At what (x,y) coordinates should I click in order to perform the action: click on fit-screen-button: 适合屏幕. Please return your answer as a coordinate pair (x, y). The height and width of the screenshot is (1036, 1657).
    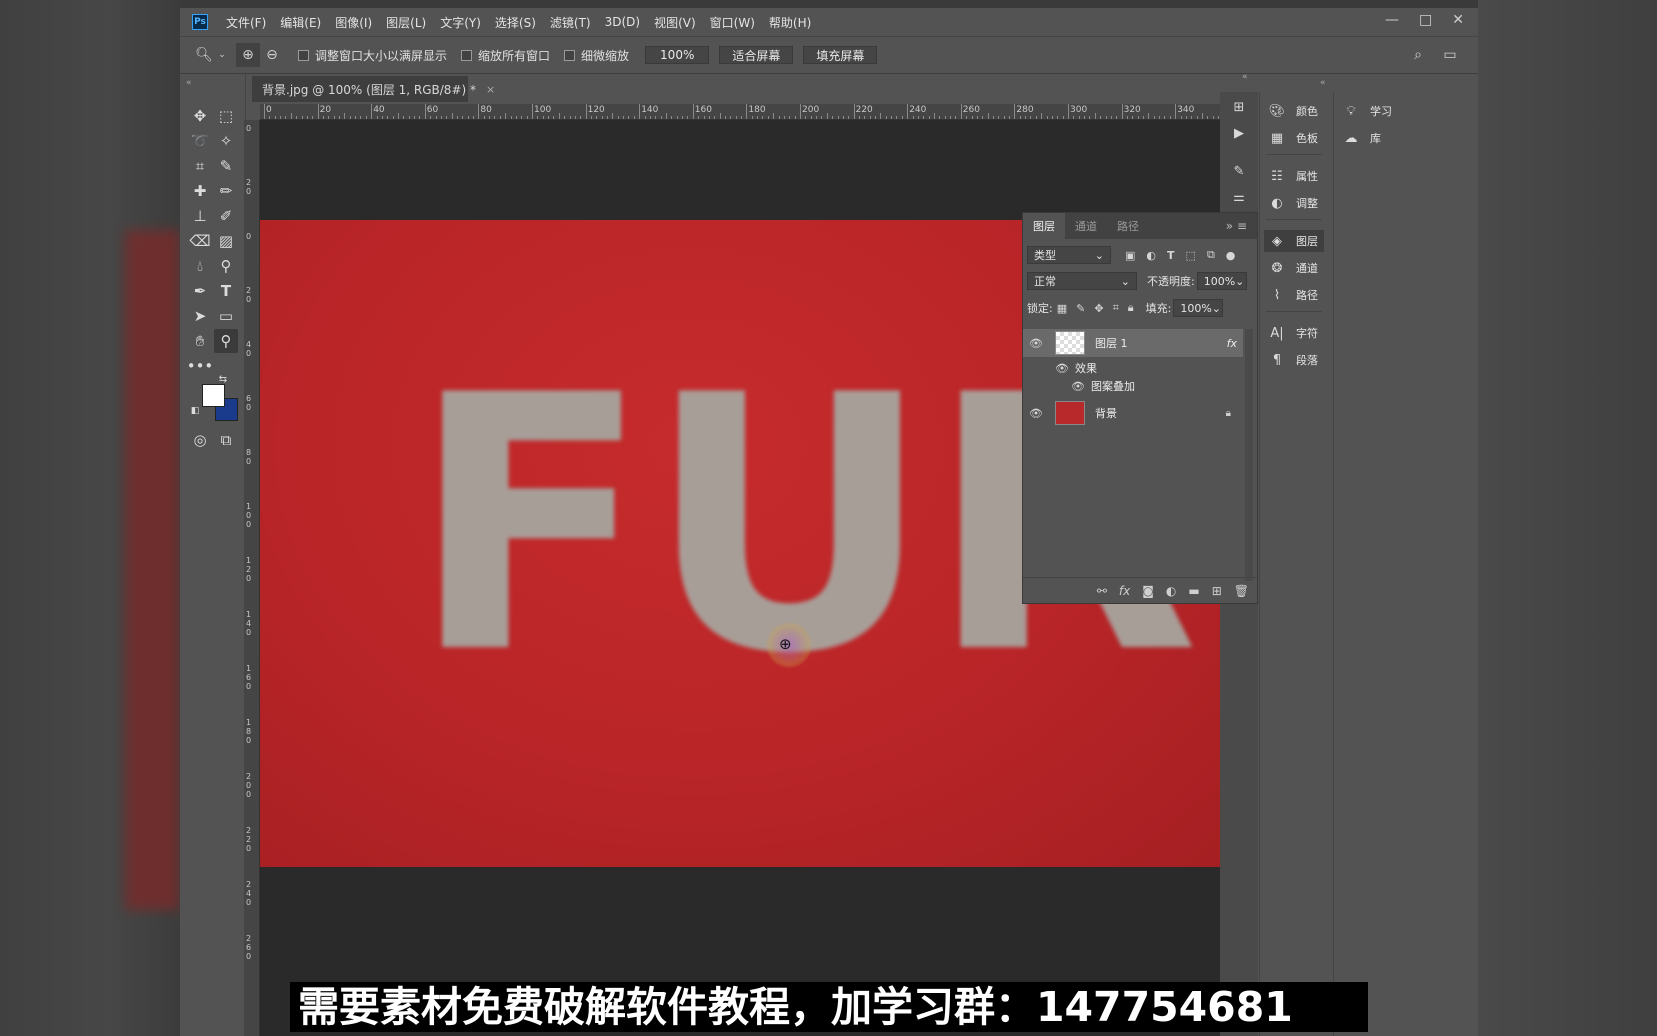
    Looking at the image, I should click on (756, 55).